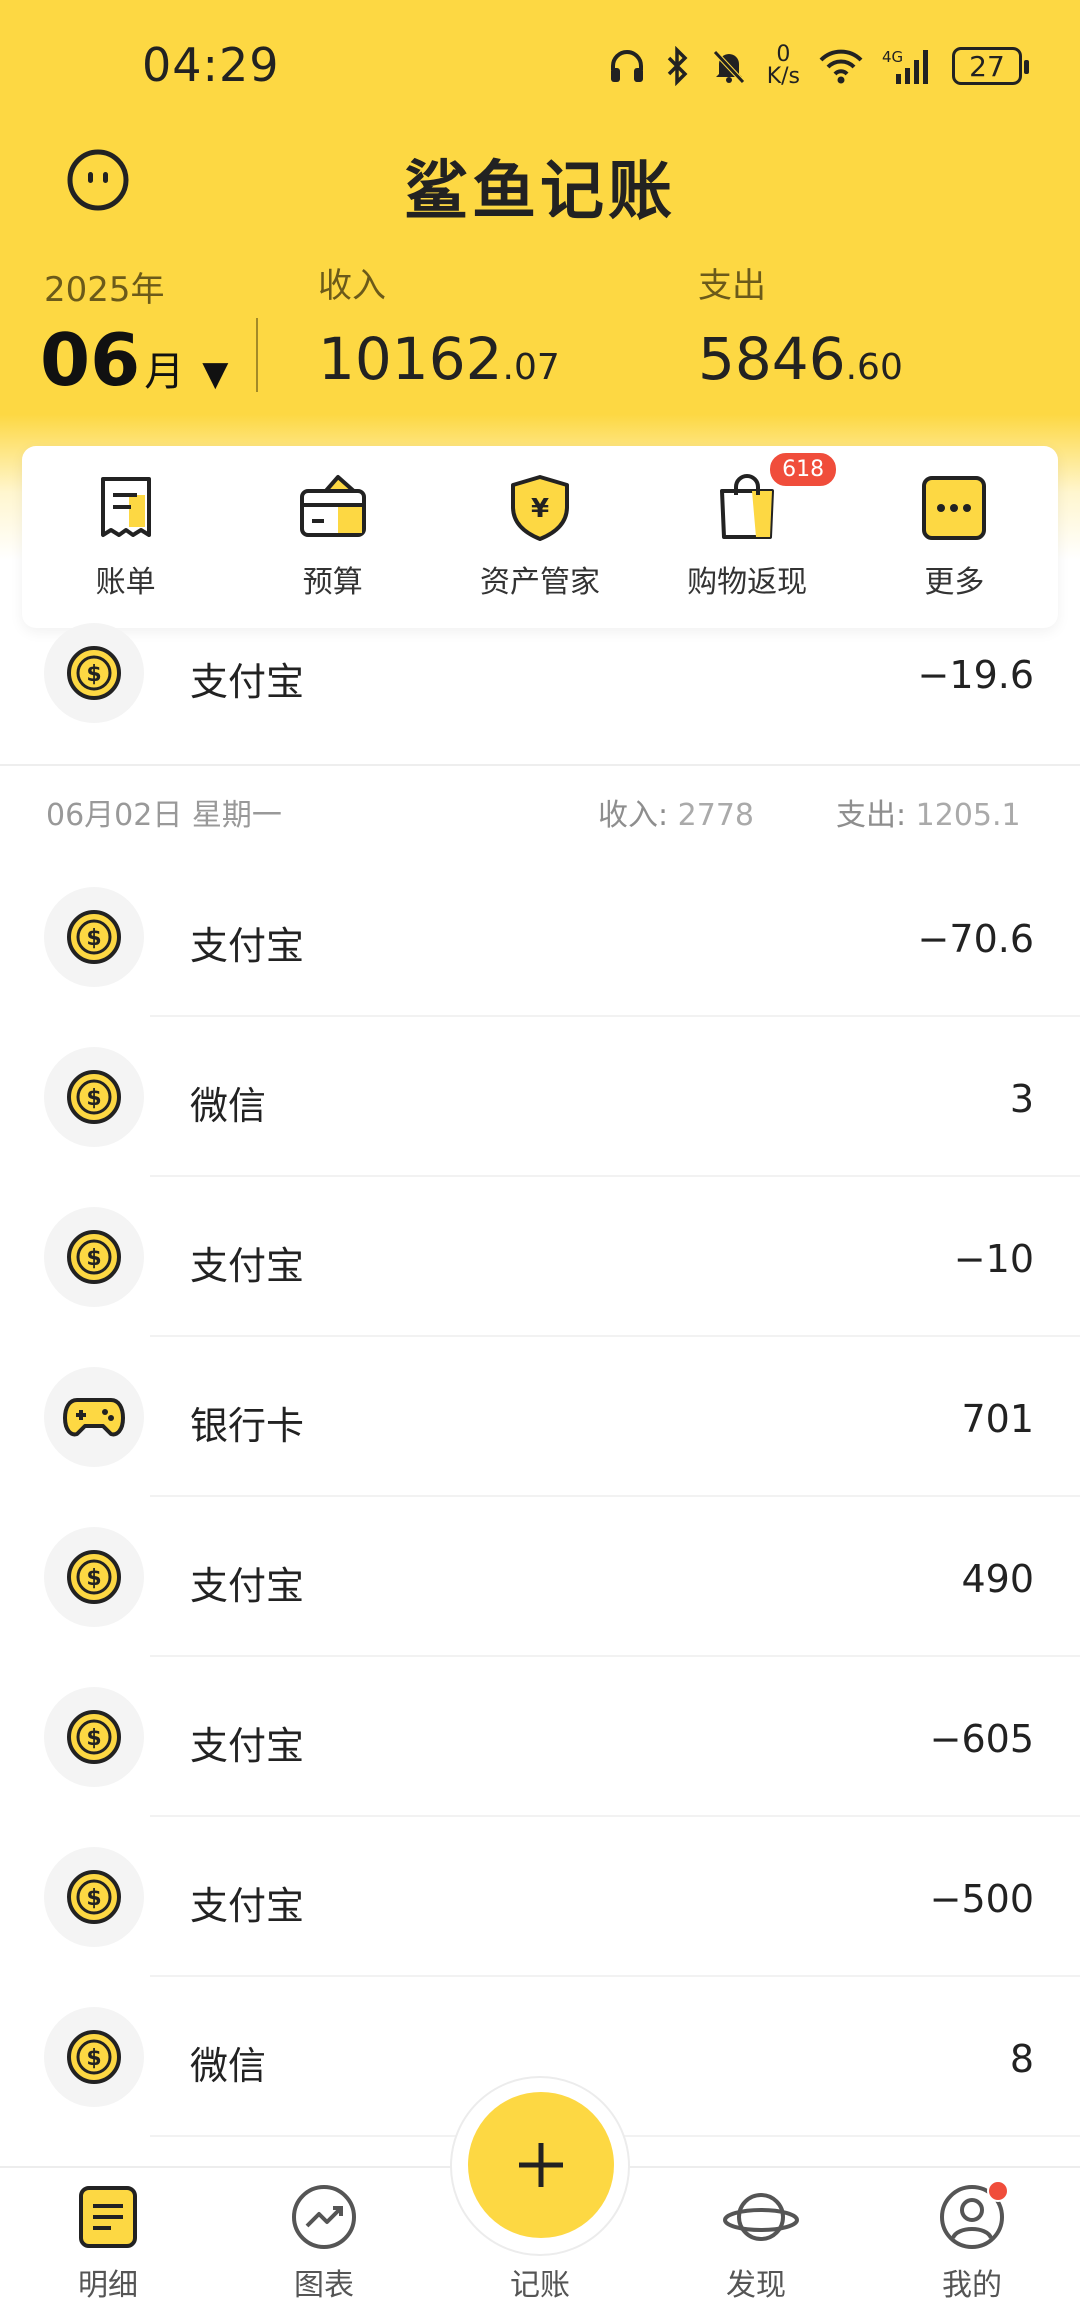 This screenshot has width=1080, height=2310. Describe the element at coordinates (540, 1257) in the screenshot. I see `list-item: $ 支付宝 −10` at that location.